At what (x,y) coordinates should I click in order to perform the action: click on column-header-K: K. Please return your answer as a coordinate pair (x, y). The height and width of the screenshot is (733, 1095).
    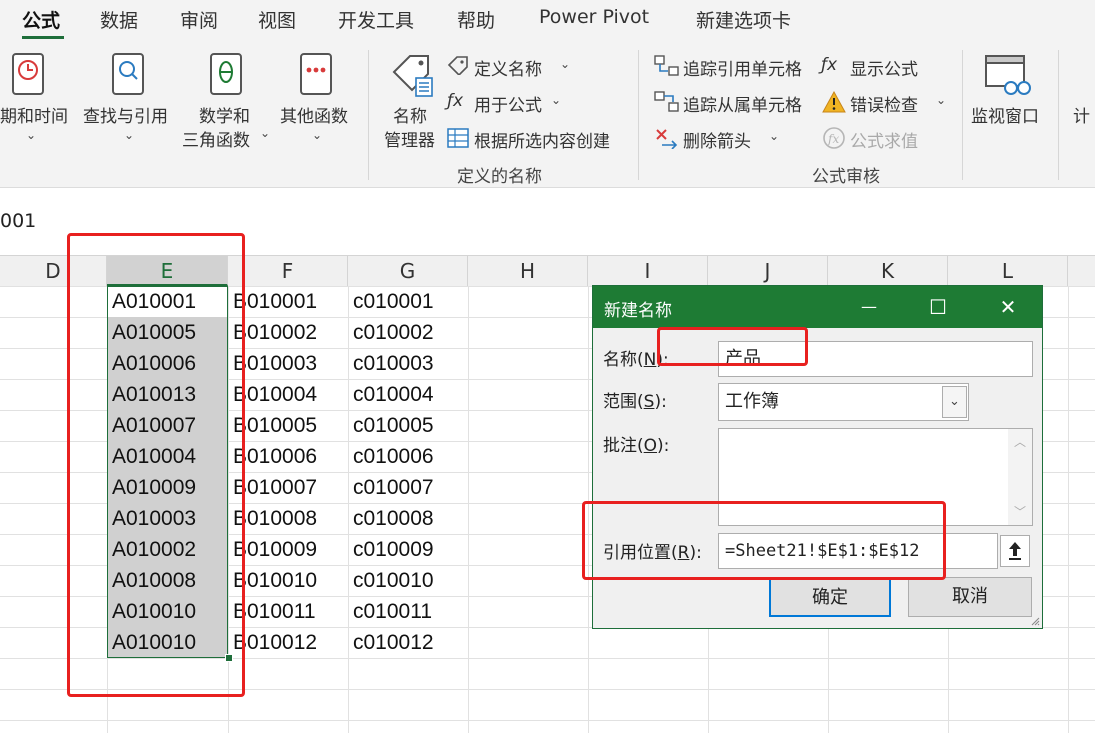
    Looking at the image, I should click on (888, 271).